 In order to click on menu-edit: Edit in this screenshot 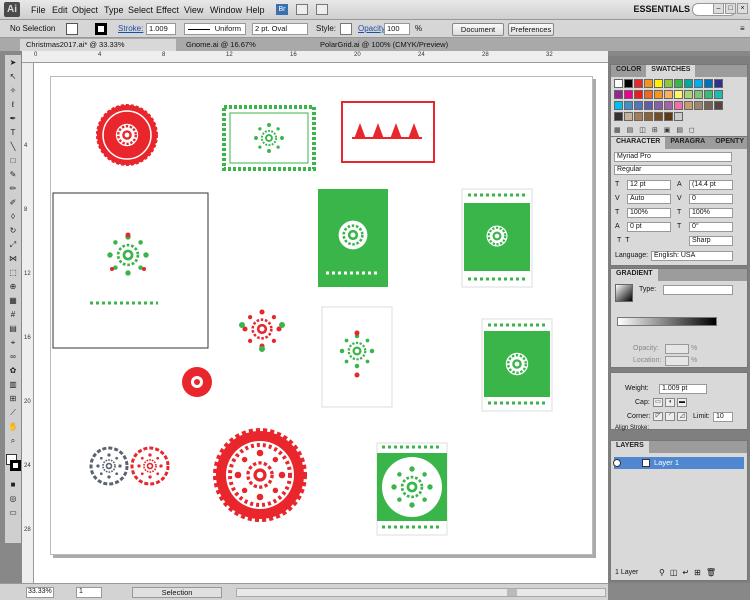, I will do `click(60, 10)`.